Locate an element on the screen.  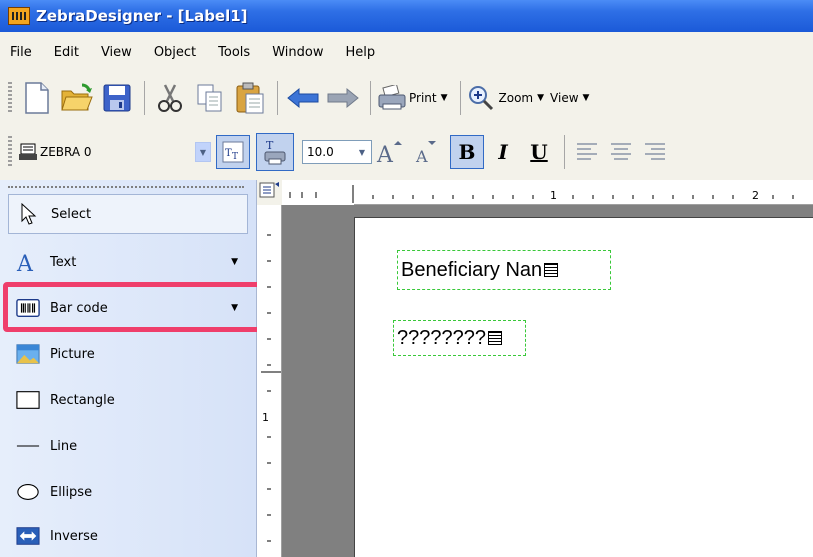
align-right-button is located at coordinates (655, 152).